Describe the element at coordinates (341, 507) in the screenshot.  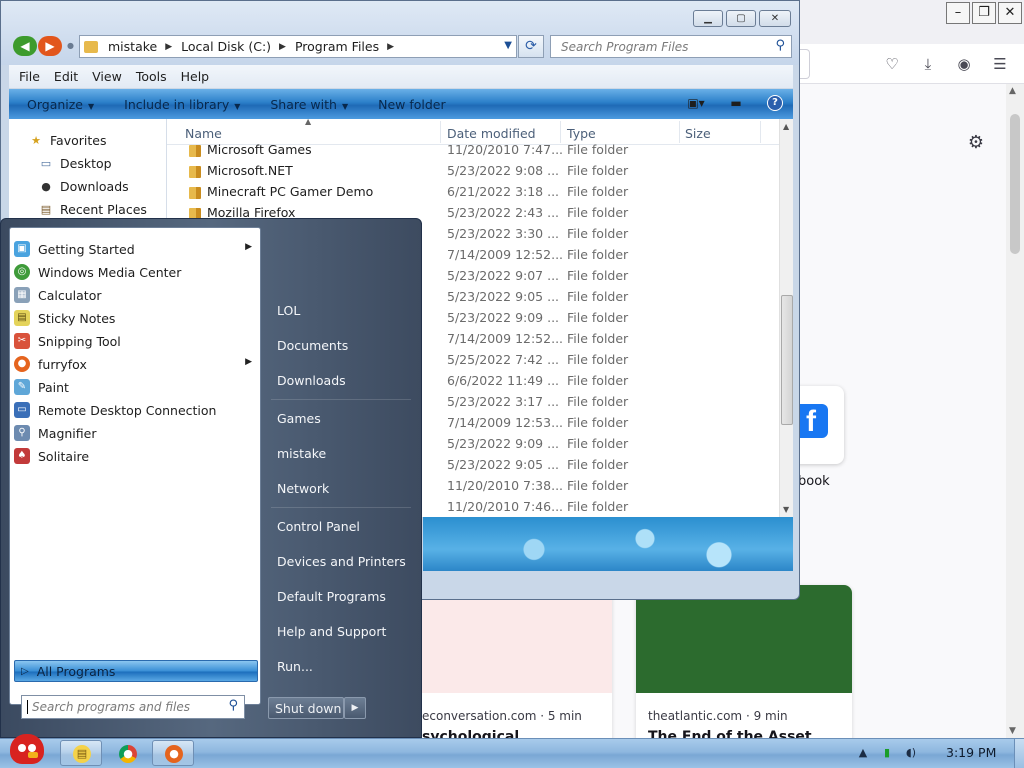
I see `divider` at that location.